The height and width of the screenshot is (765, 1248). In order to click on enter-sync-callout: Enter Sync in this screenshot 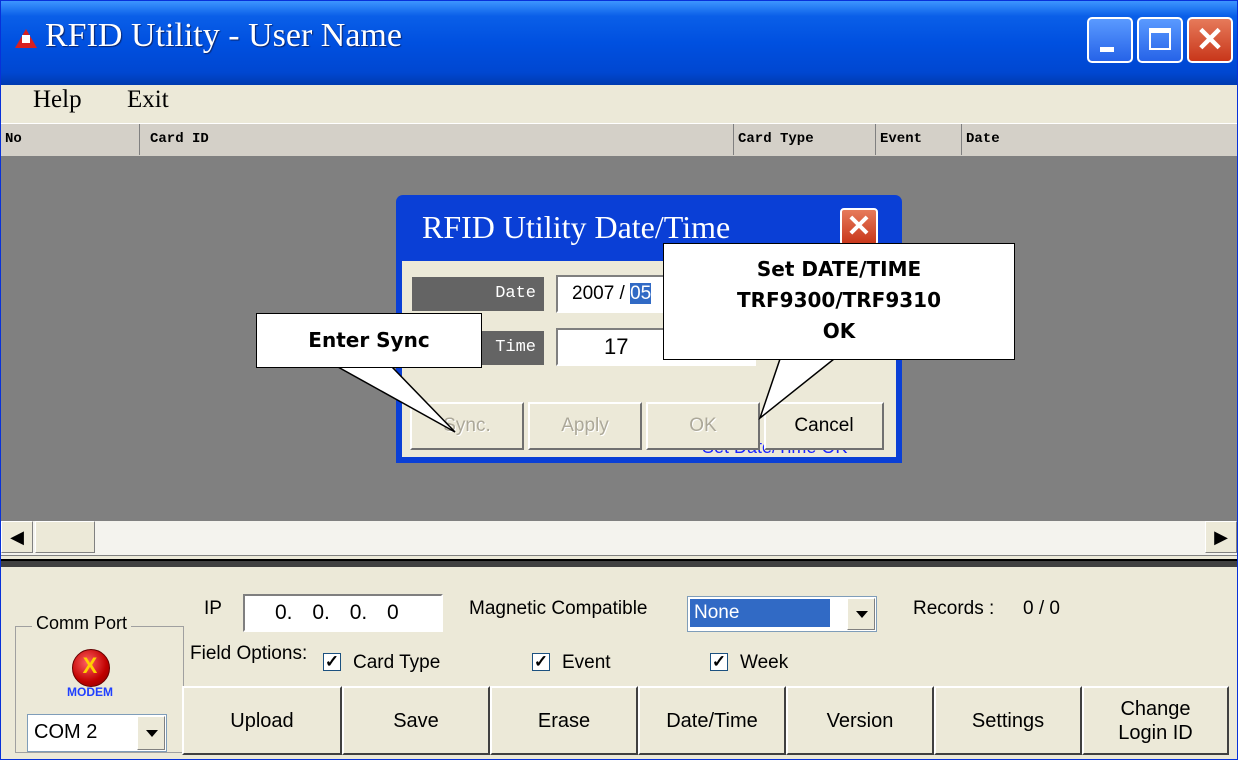, I will do `click(369, 340)`.